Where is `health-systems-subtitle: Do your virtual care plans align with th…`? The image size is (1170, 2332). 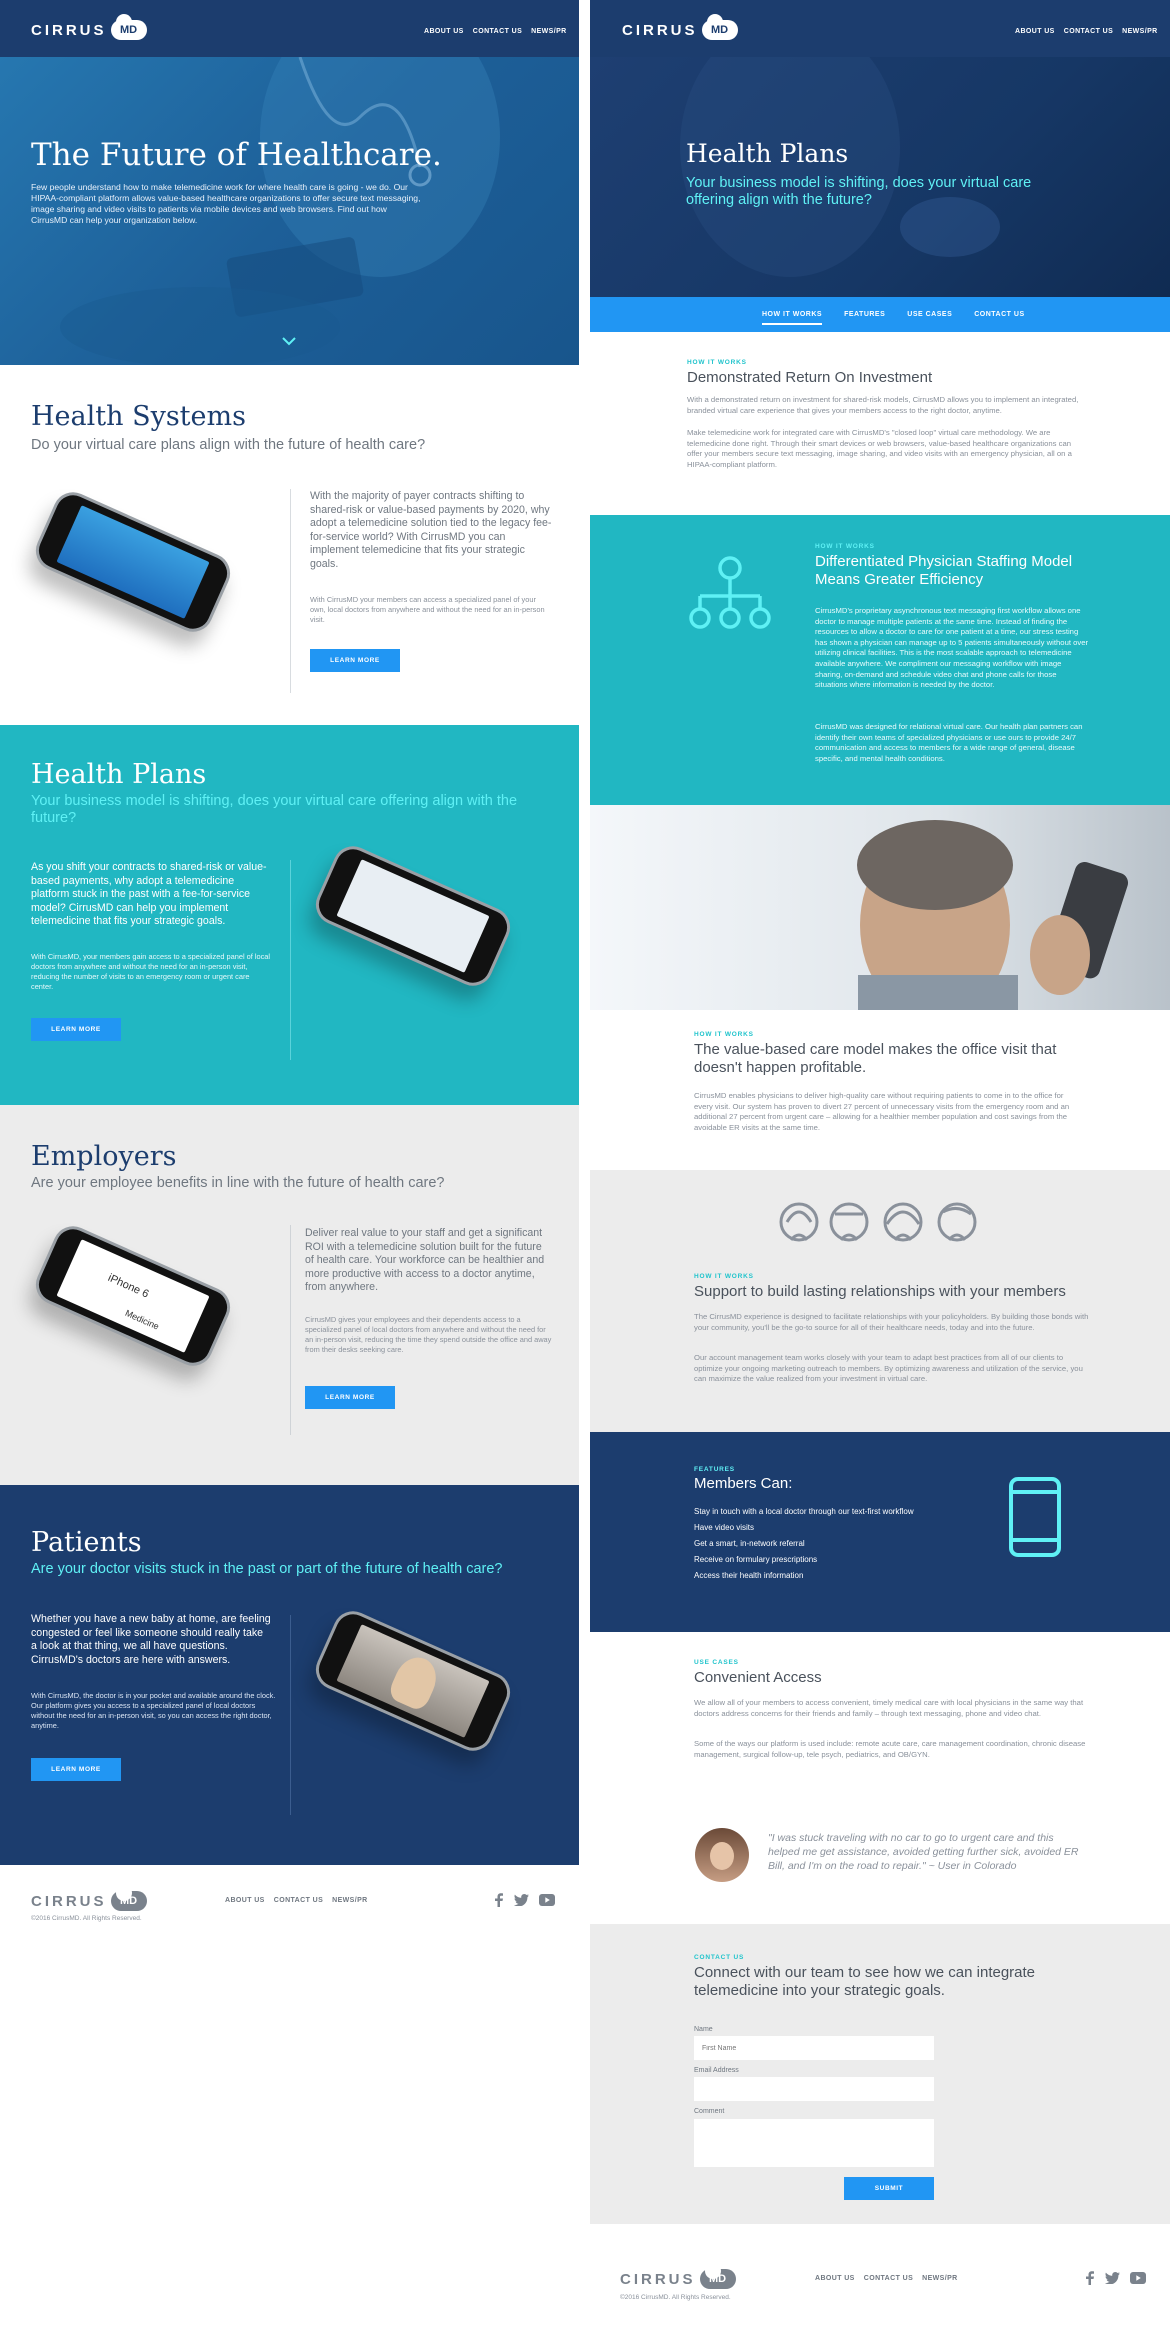 health-systems-subtitle: Do your virtual care plans align with th… is located at coordinates (228, 445).